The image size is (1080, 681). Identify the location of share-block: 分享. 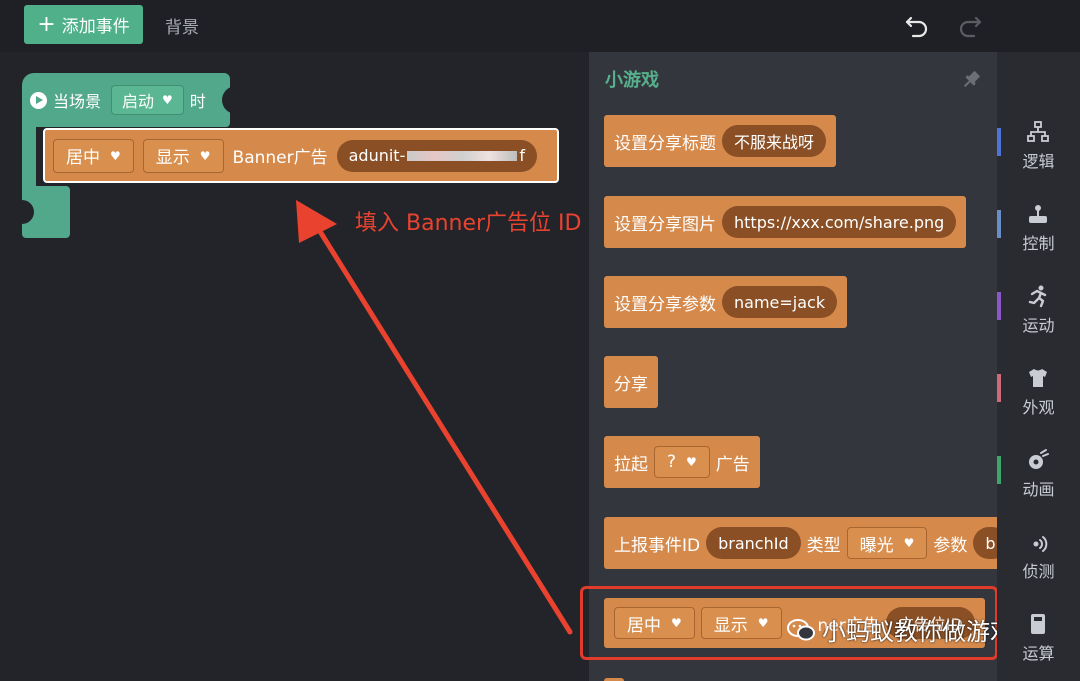
(631, 382).